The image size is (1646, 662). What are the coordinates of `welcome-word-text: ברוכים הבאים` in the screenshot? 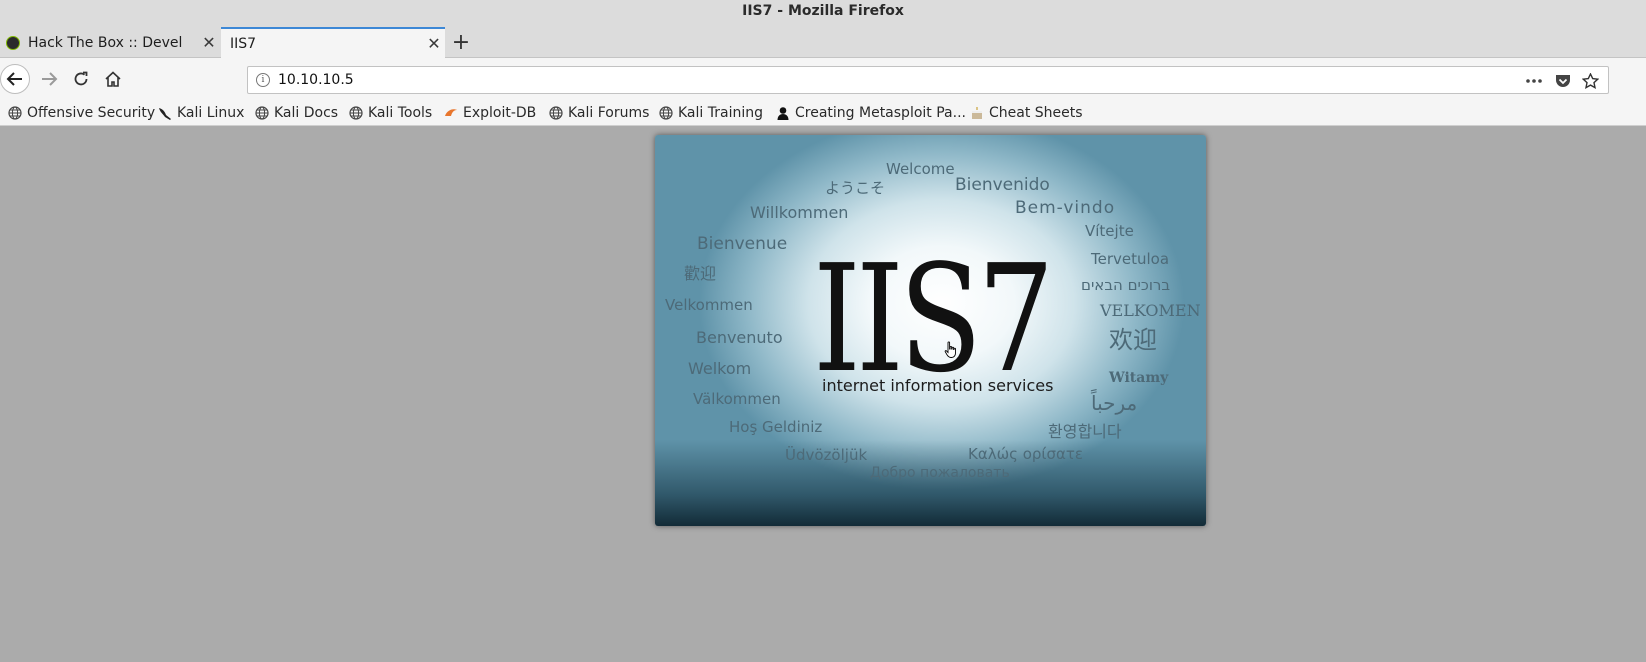 It's located at (1126, 285).